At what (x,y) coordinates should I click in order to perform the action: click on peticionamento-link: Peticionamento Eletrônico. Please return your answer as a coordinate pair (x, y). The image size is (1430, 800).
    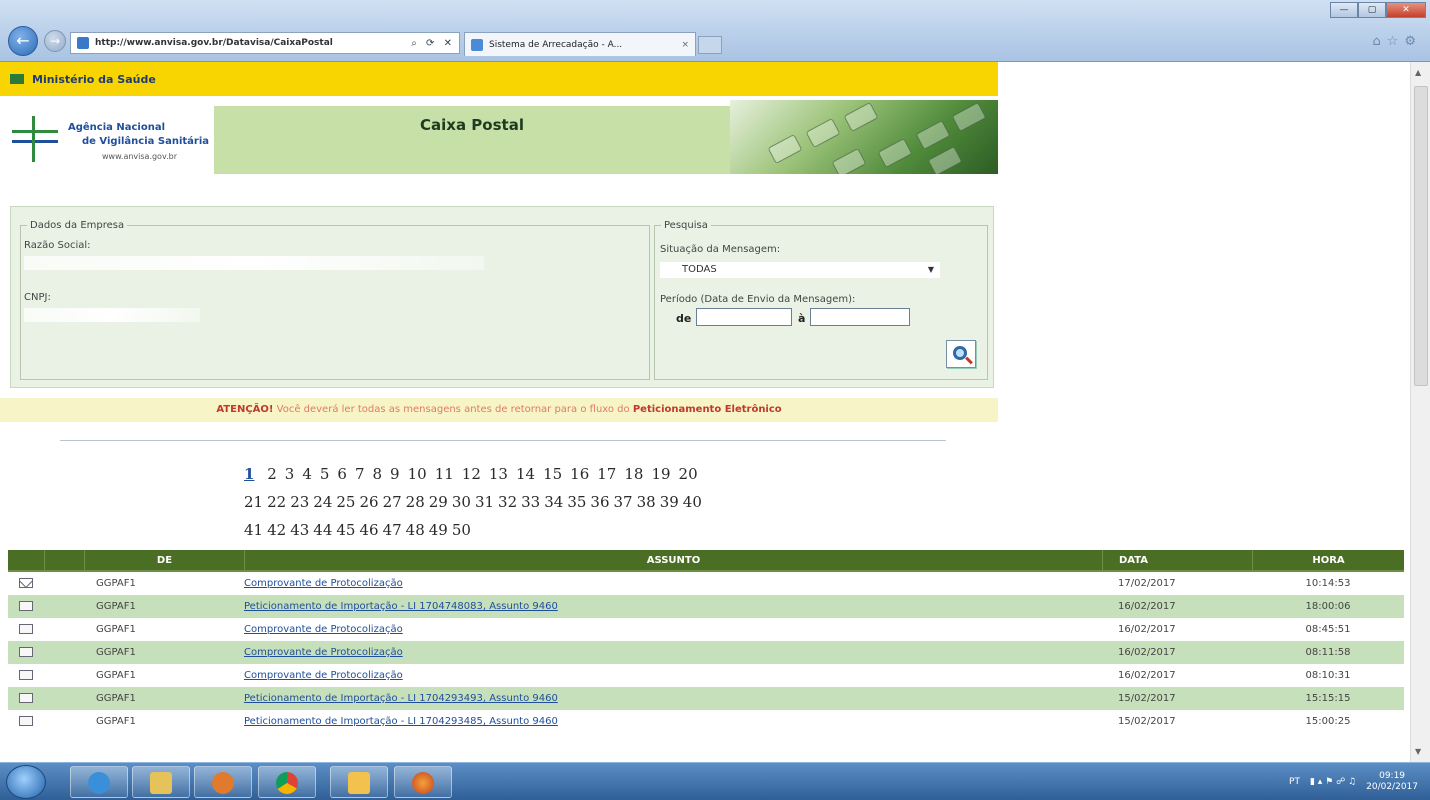
    Looking at the image, I should click on (707, 409).